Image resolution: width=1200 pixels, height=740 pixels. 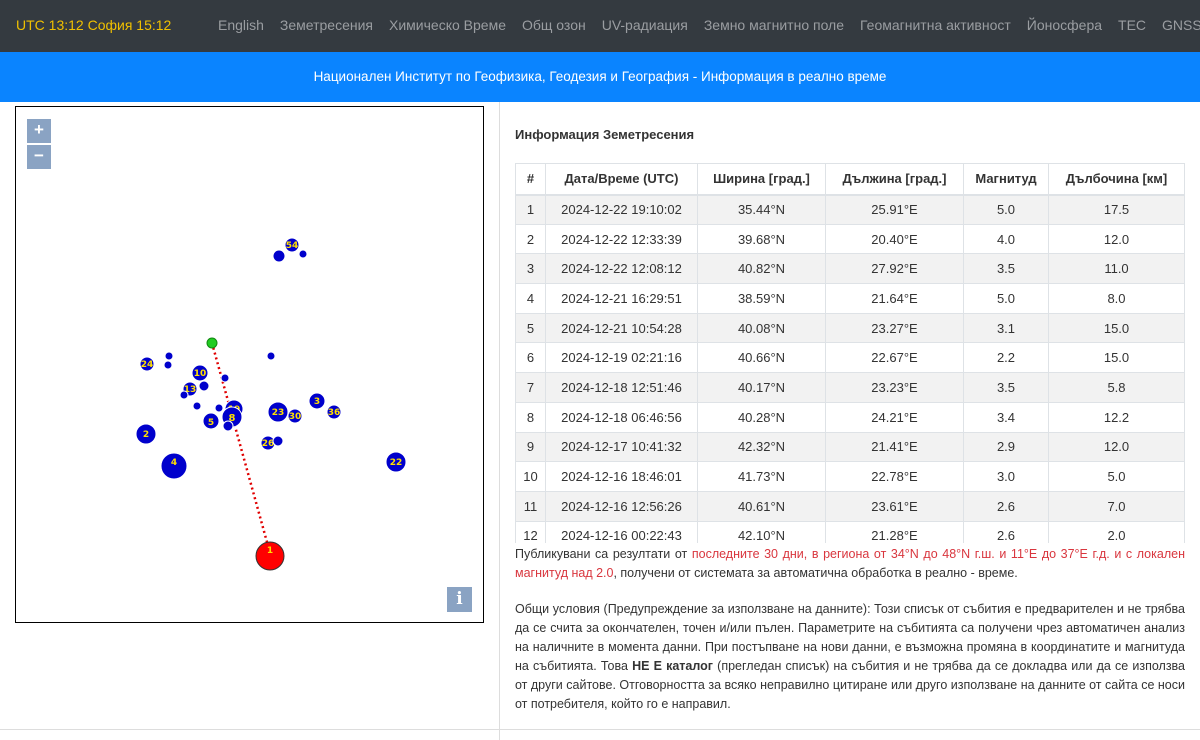 I want to click on table-row: 4 2024-12-21 16:29:51 38.59°N 21.64°E 5.0 8.0, so click(x=850, y=298).